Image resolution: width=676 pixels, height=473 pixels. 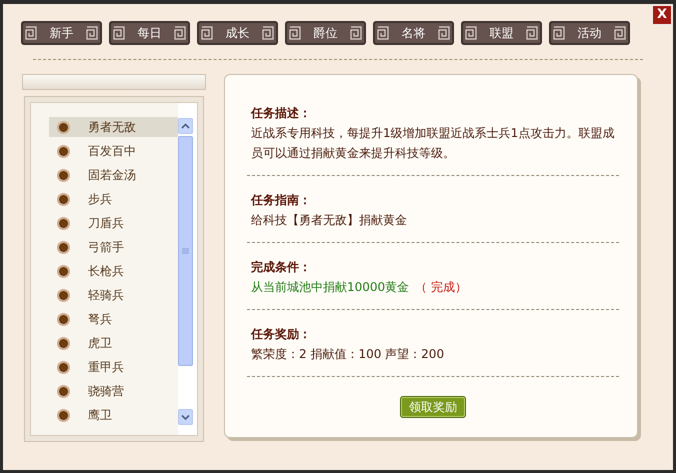 What do you see at coordinates (325, 33) in the screenshot?
I see `tab: 爵位` at bounding box center [325, 33].